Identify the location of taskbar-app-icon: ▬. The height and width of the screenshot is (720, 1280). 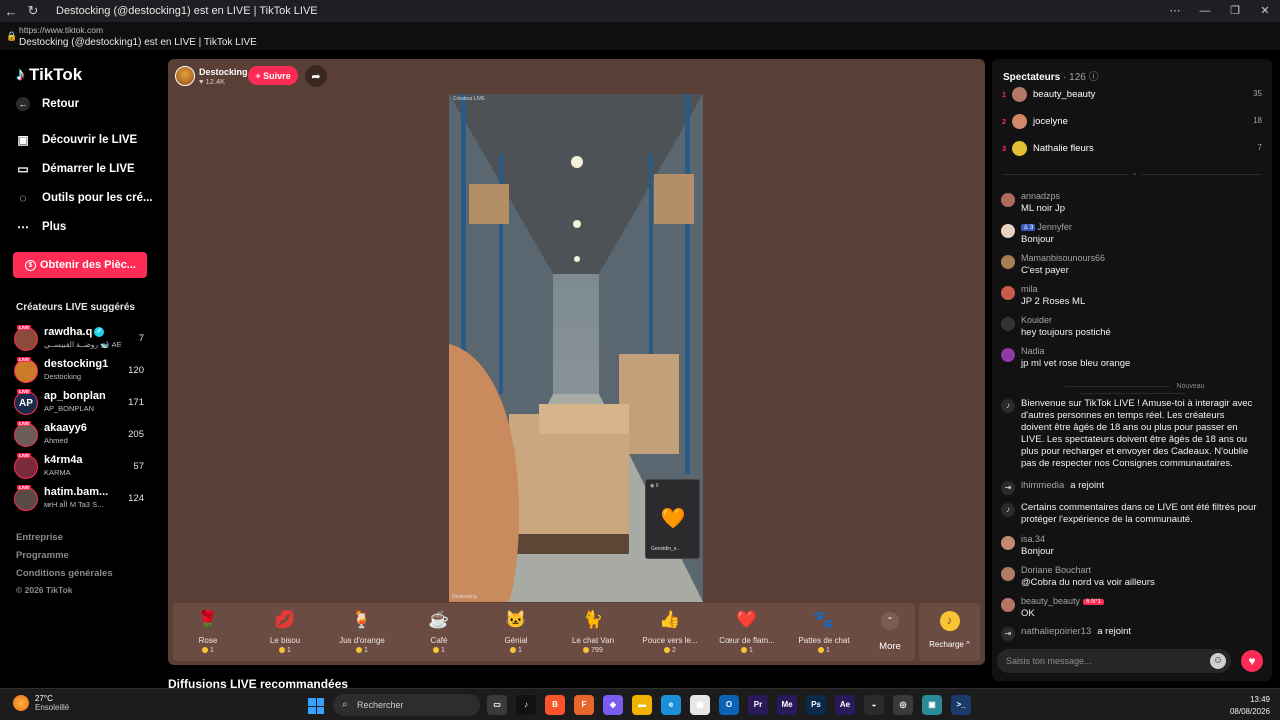
(642, 705).